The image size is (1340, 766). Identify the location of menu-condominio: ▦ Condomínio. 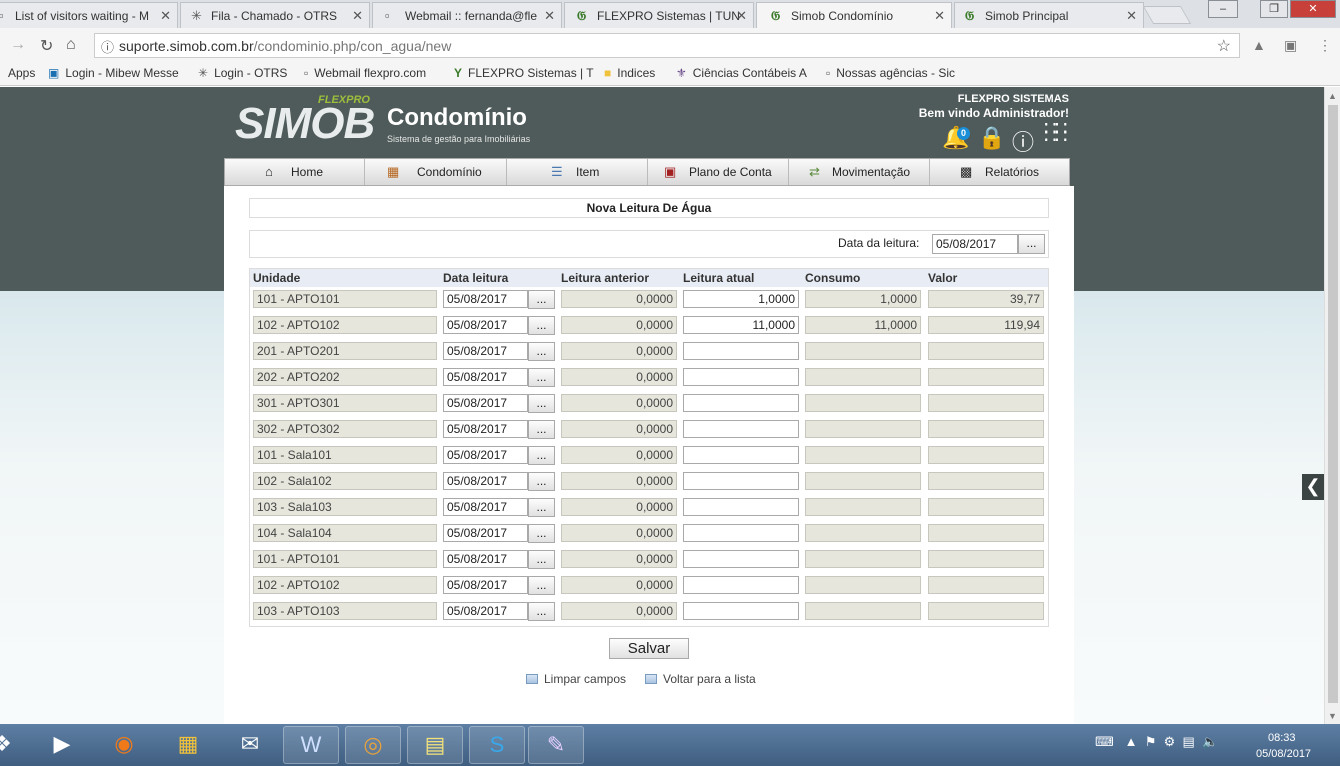
(436, 172).